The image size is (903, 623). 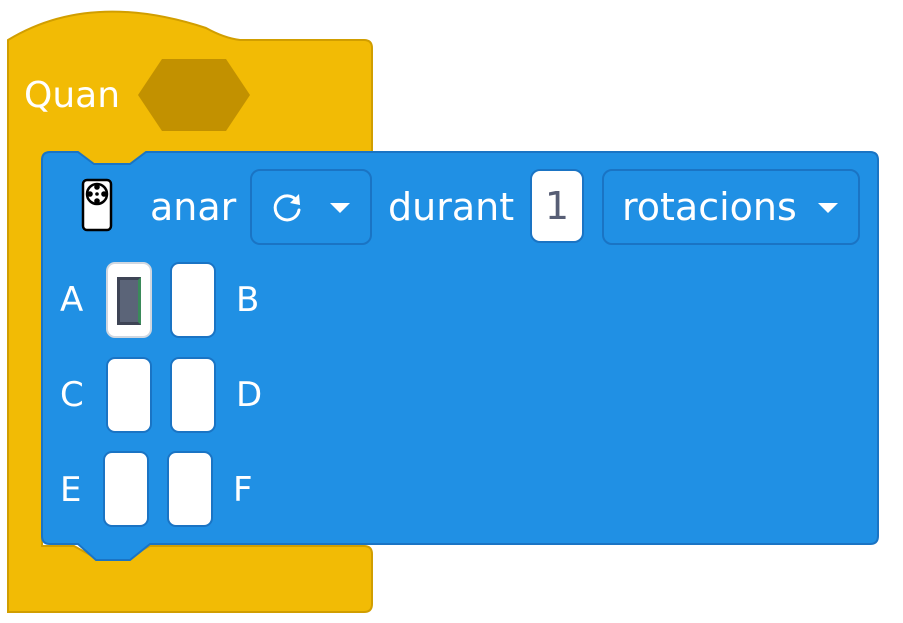 I want to click on direction-dropdown, so click(x=311, y=207).